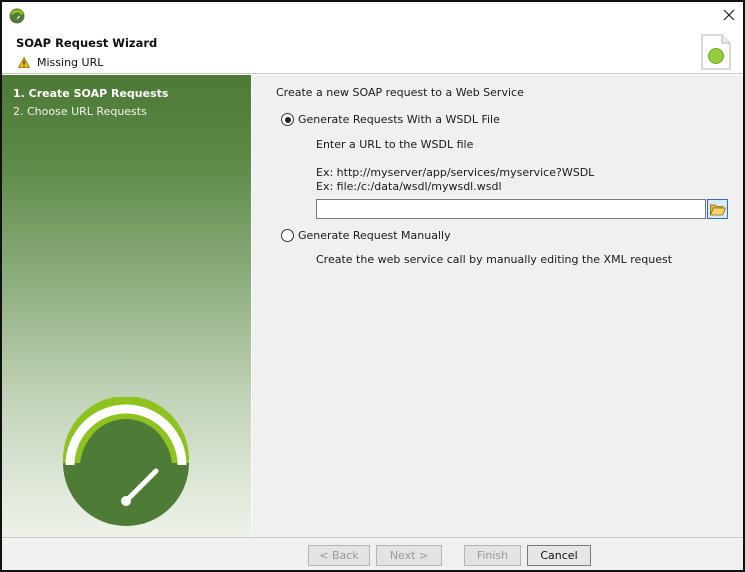 The width and height of the screenshot is (745, 572). Describe the element at coordinates (287, 235) in the screenshot. I see `radio-button-unselected` at that location.